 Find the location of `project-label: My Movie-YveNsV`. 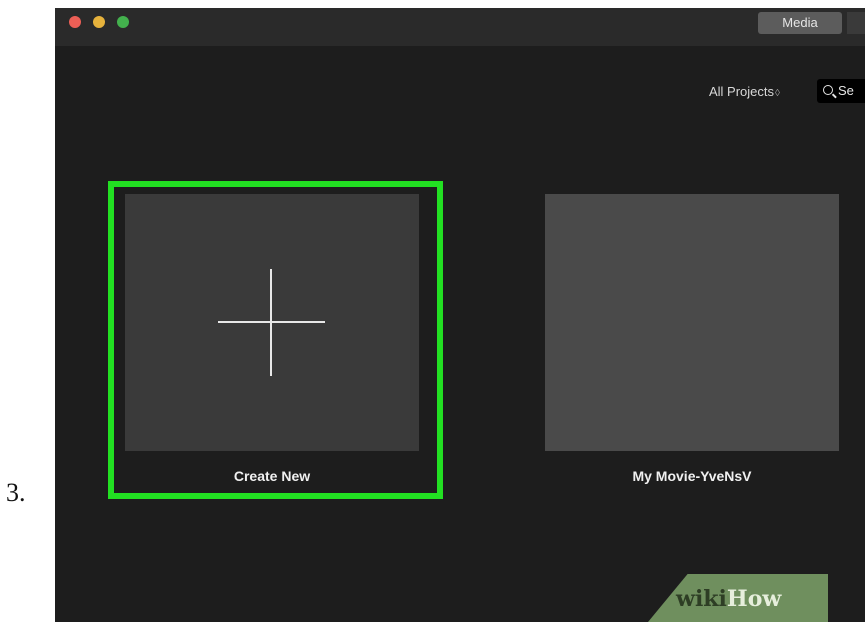

project-label: My Movie-YveNsV is located at coordinates (692, 476).